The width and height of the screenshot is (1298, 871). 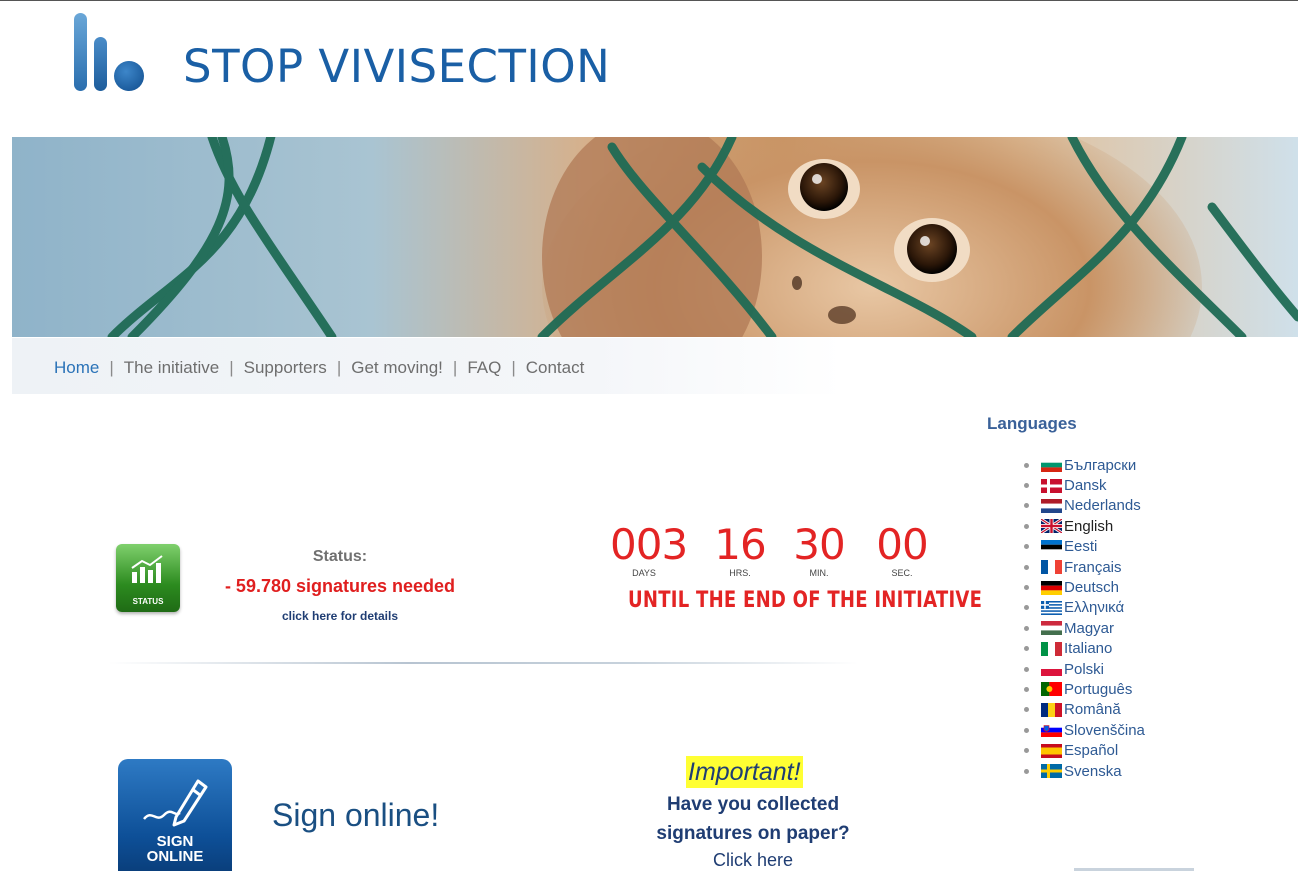 I want to click on language-item-si: Slovenščina, so click(x=1084, y=730).